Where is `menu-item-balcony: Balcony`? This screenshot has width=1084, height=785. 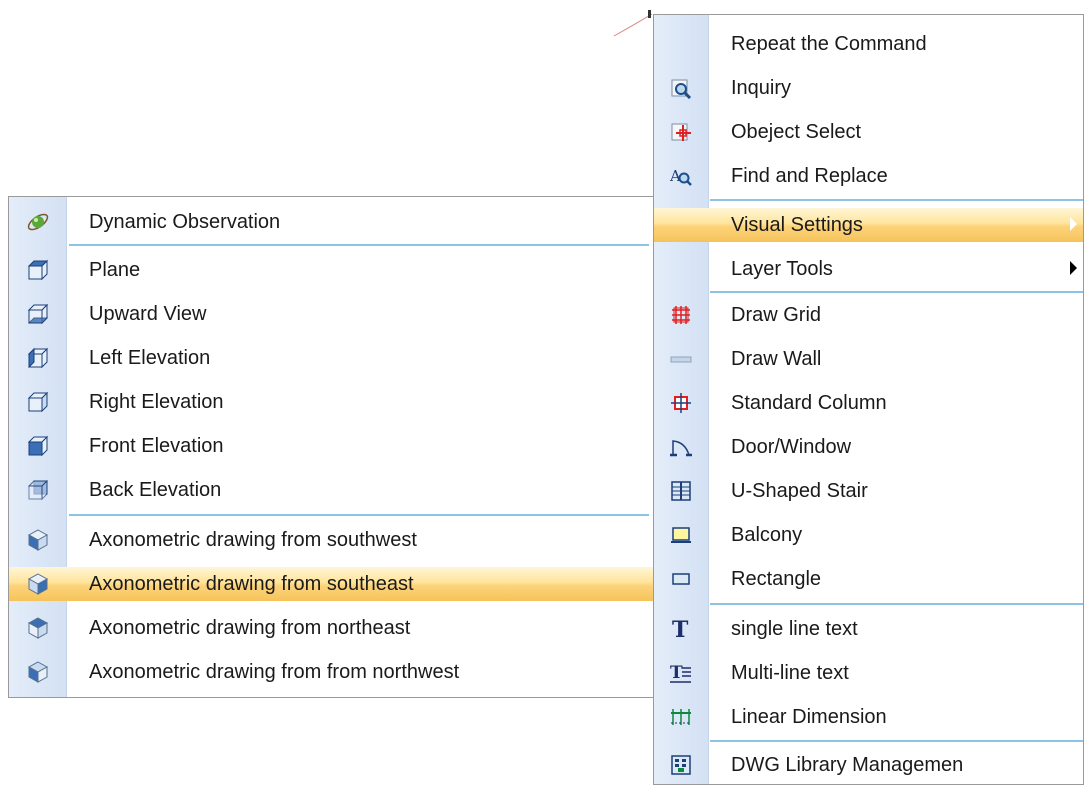
menu-item-balcony: Balcony is located at coordinates (868, 535).